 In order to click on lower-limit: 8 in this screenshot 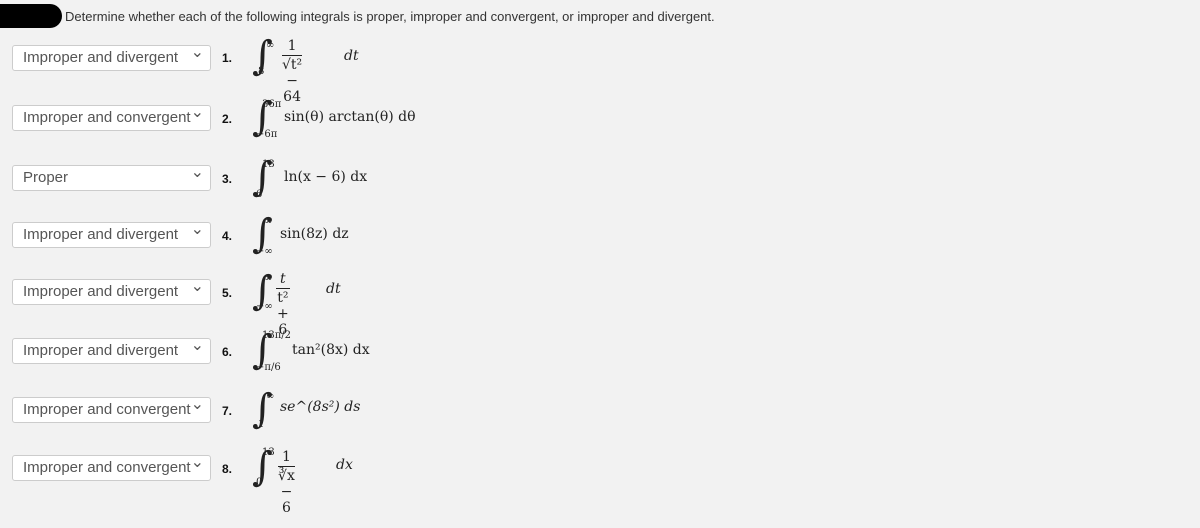, I will do `click(261, 71)`.